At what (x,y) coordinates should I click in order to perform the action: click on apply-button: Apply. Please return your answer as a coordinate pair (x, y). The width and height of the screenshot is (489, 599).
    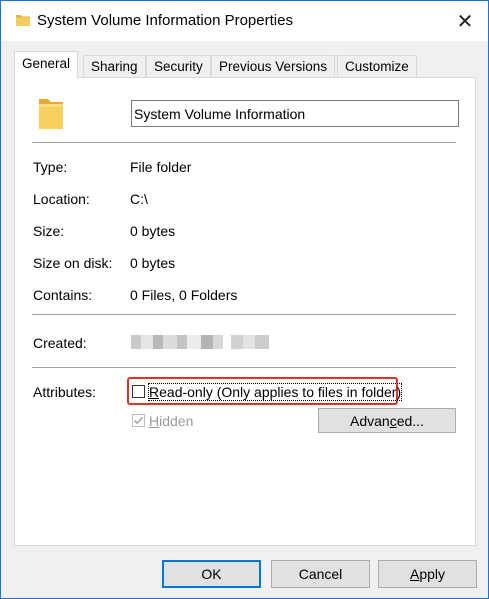
    Looking at the image, I should click on (427, 574).